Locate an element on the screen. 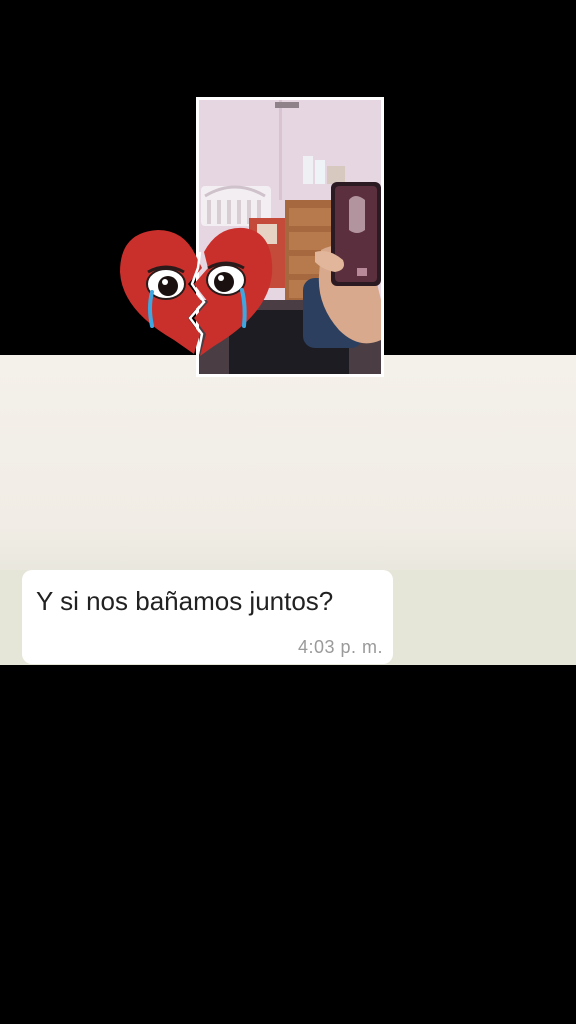 This screenshot has width=576, height=1024. message-bubble: Y si nos bañamos juntos? 4:03 p. m. is located at coordinates (207, 617).